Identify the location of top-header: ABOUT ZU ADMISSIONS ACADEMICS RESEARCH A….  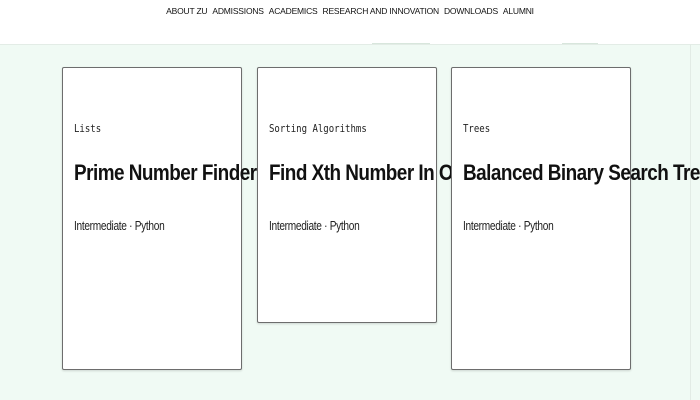
(350, 22).